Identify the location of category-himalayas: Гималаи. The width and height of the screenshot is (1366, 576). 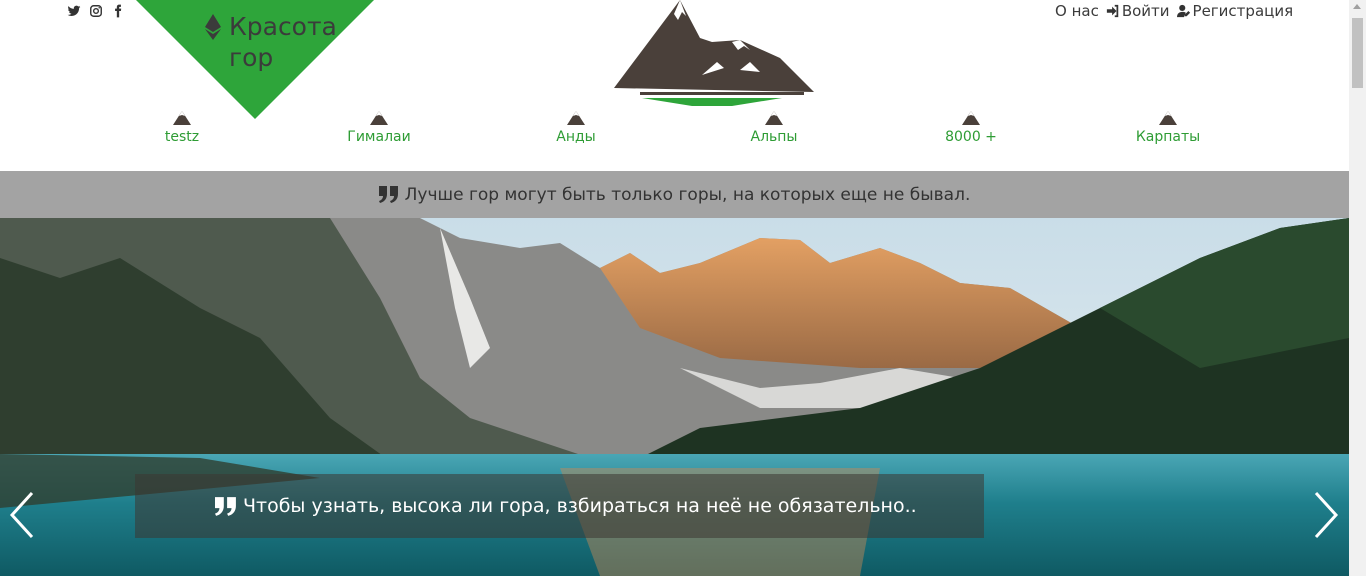
(379, 128).